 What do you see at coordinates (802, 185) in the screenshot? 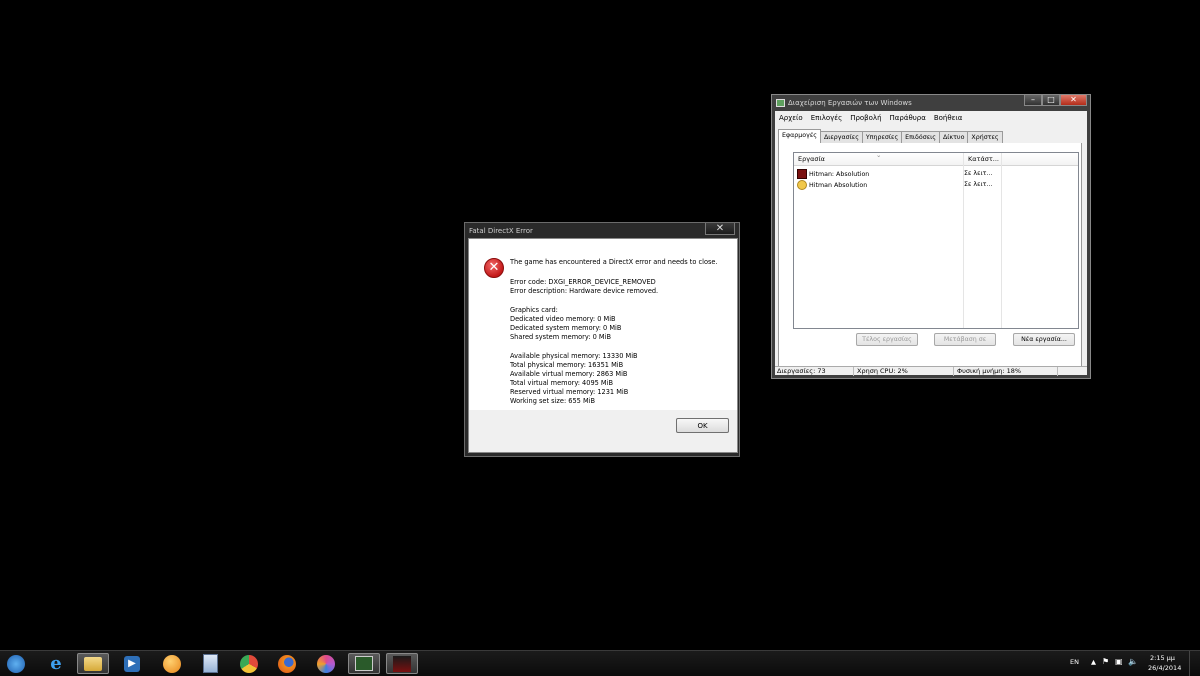
I see `warning-icon` at bounding box center [802, 185].